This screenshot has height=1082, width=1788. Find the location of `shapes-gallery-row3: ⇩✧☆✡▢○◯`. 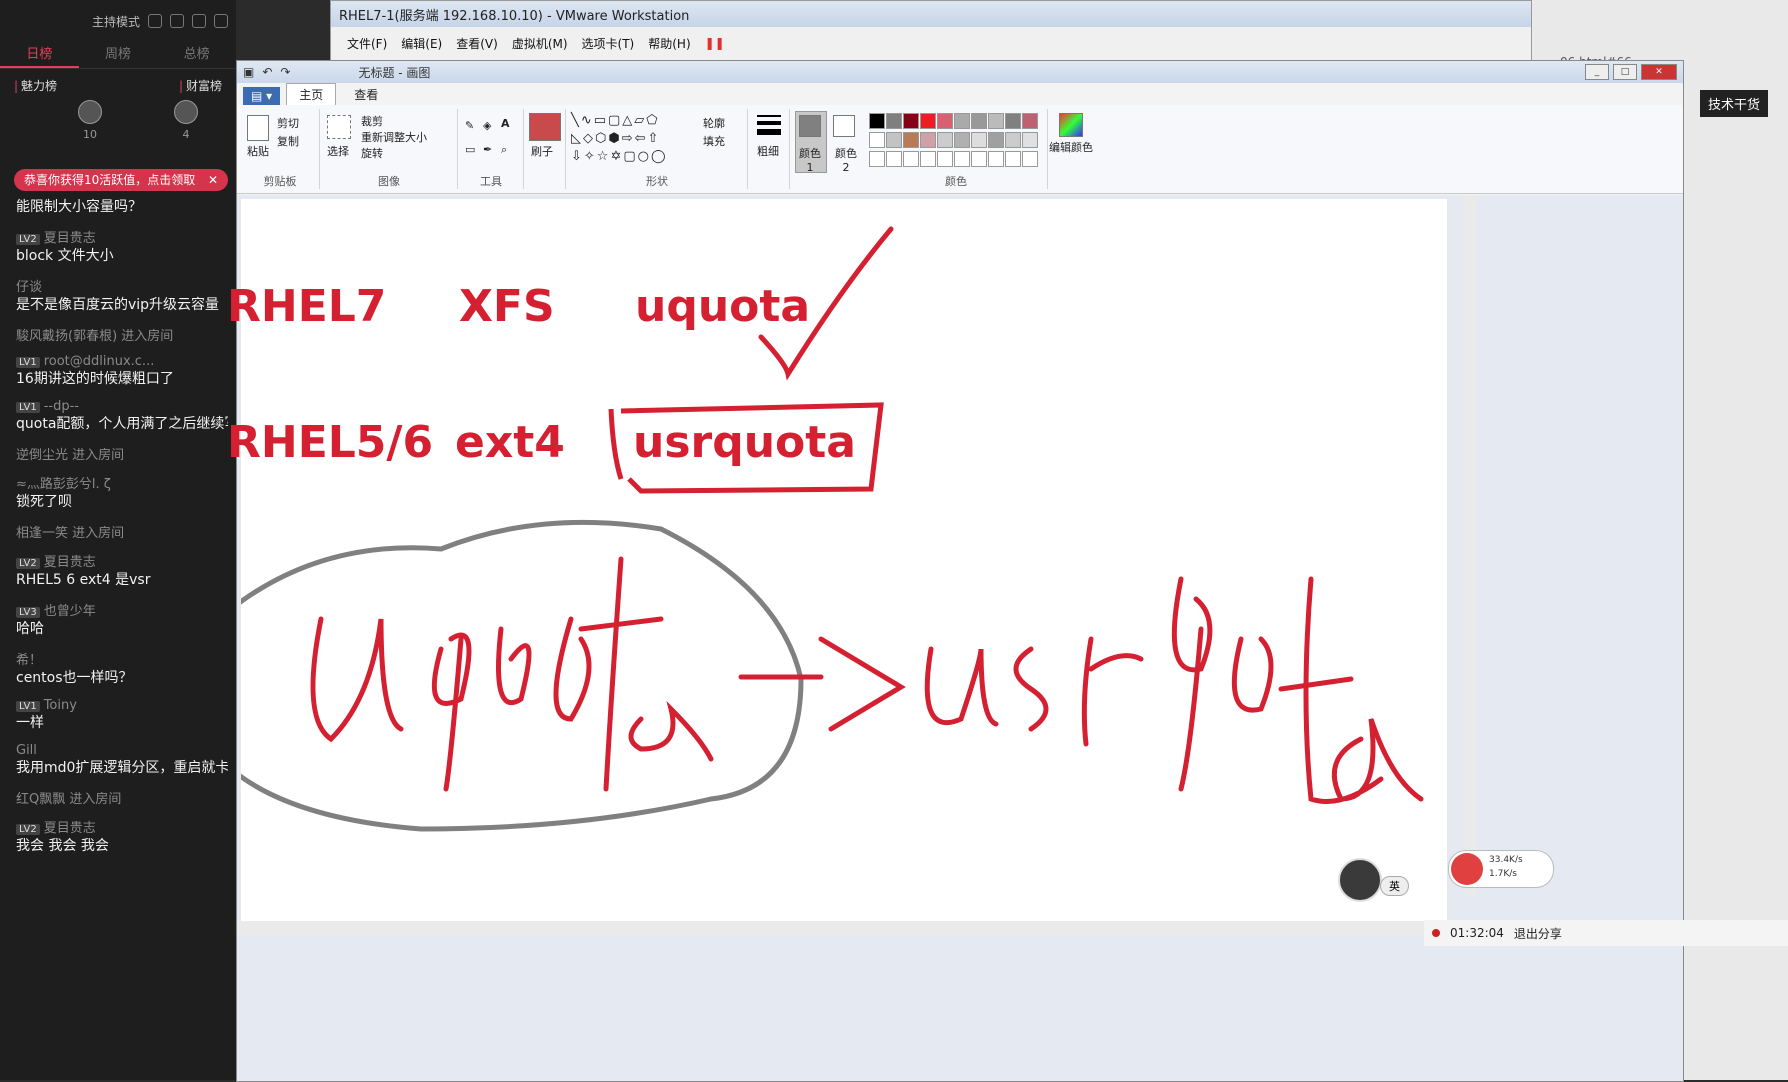

shapes-gallery-row3: ⇩✧☆✡▢○◯ is located at coordinates (619, 156).